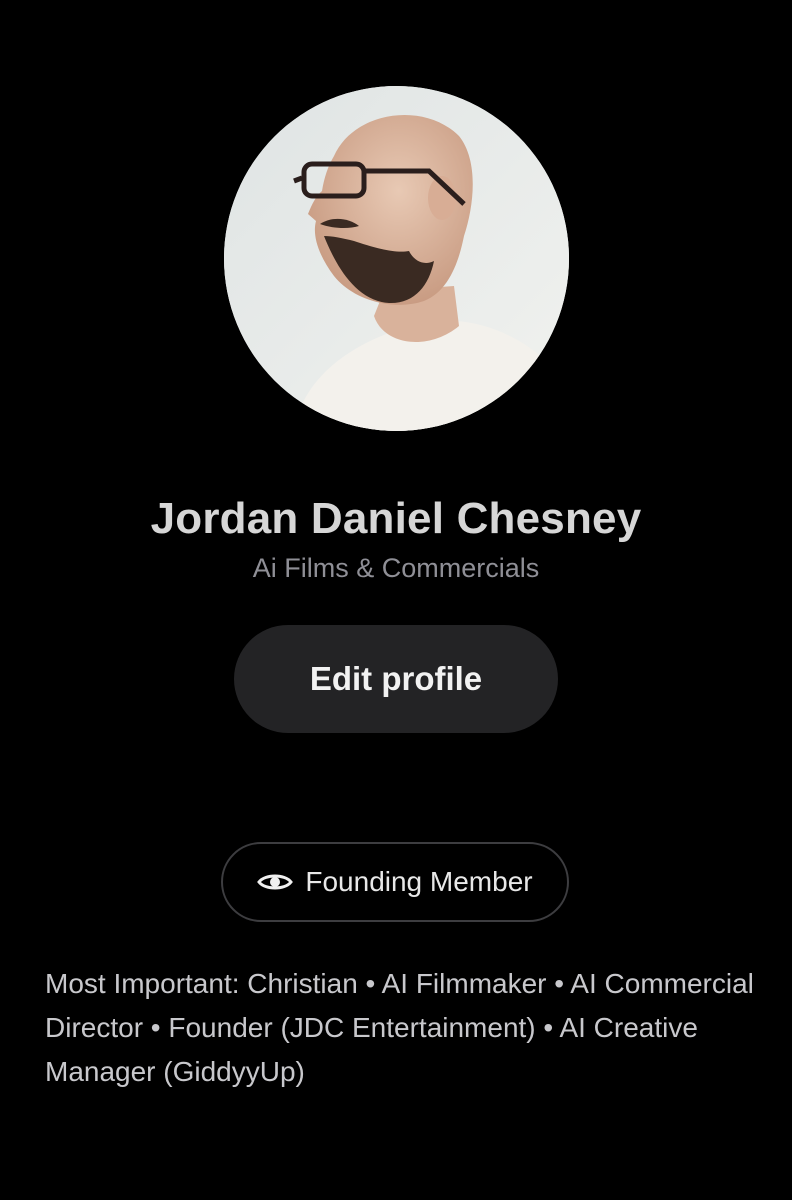  I want to click on avatar, so click(396, 258).